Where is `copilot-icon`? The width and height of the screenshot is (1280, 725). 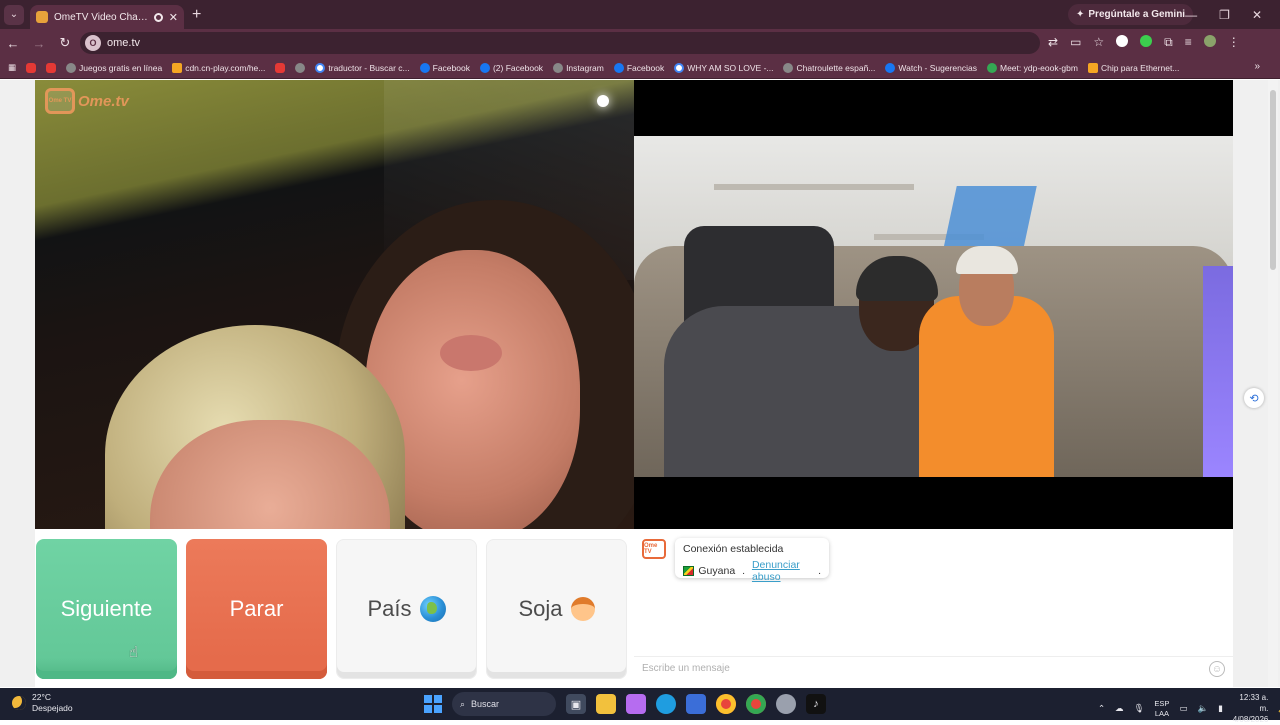
copilot-icon is located at coordinates (636, 704).